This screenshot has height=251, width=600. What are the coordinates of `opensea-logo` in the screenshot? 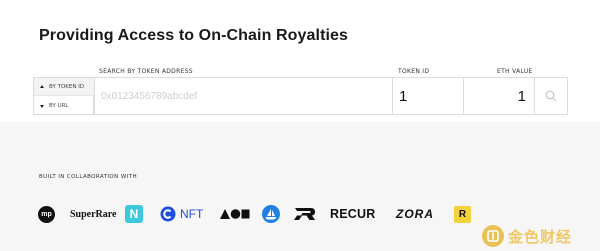 It's located at (271, 214).